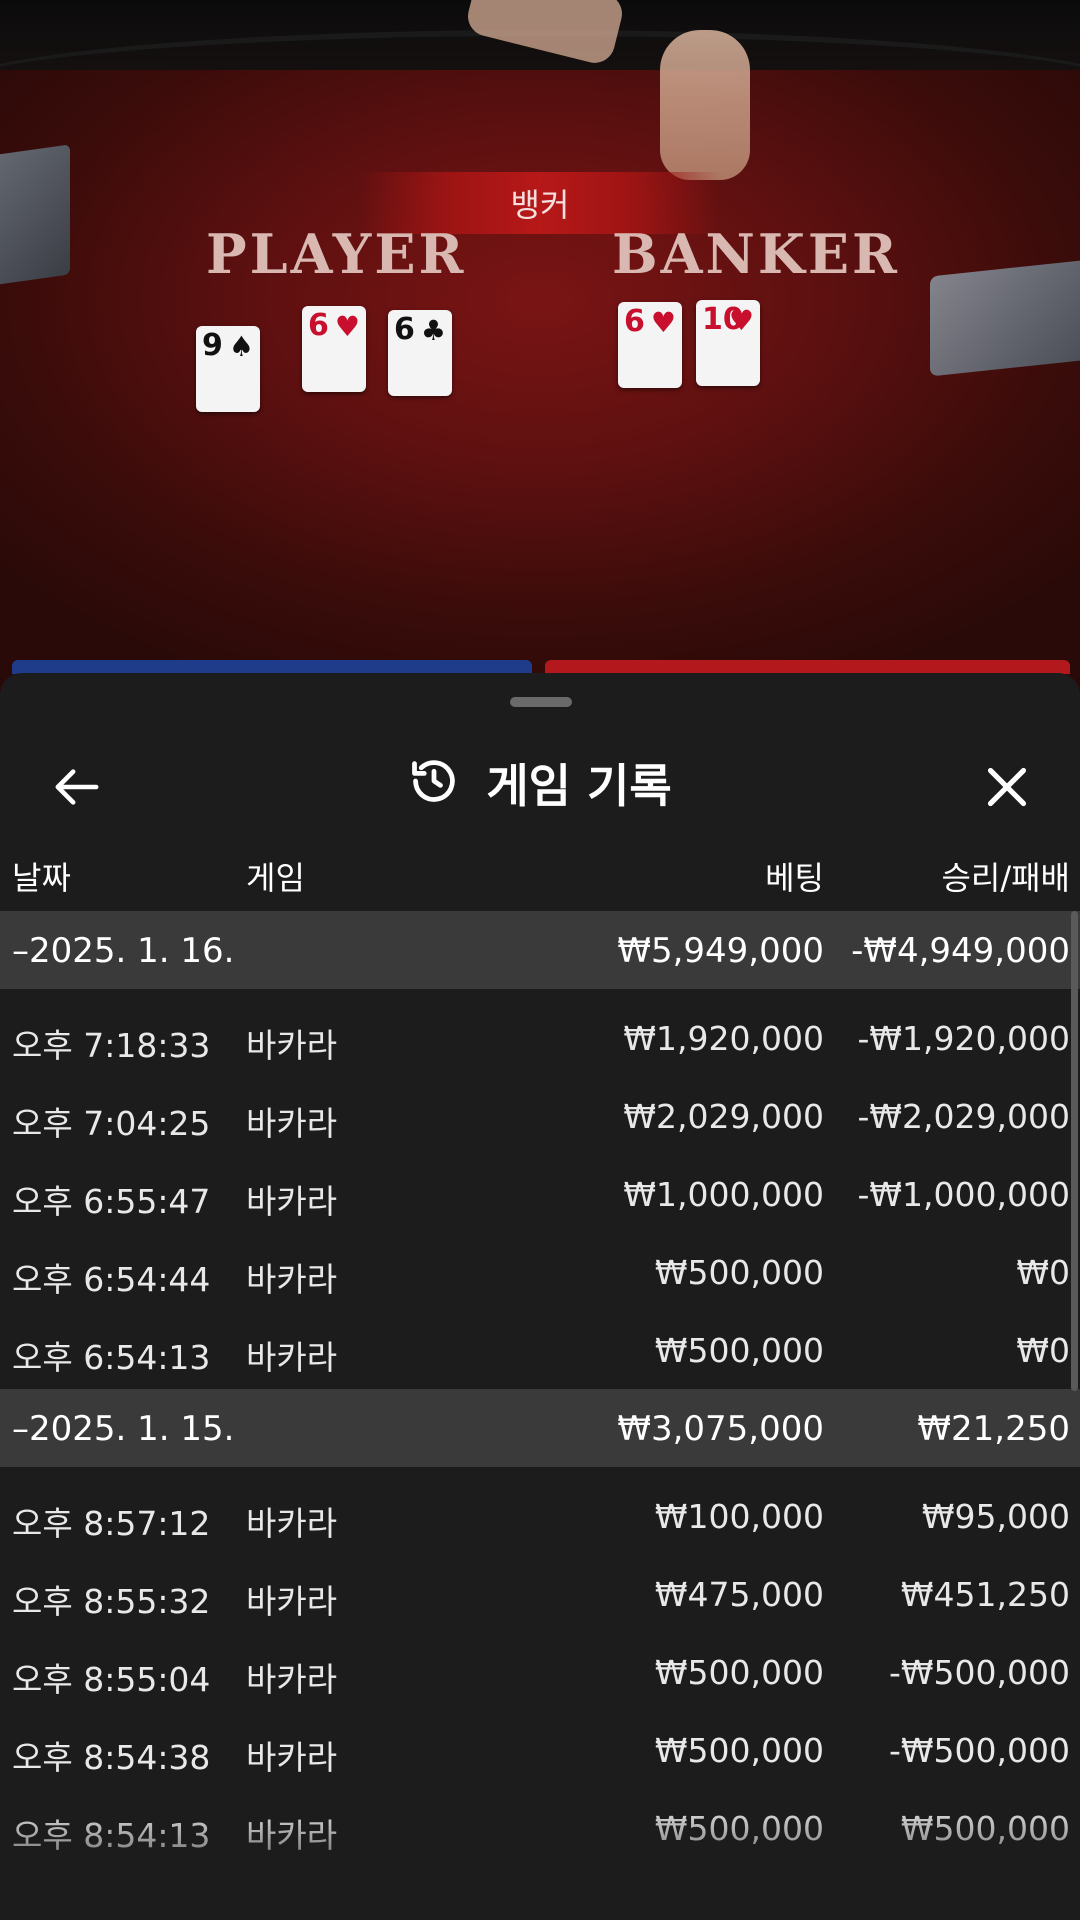 Image resolution: width=1080 pixels, height=1920 pixels. I want to click on player-bet-area, so click(272, 667).